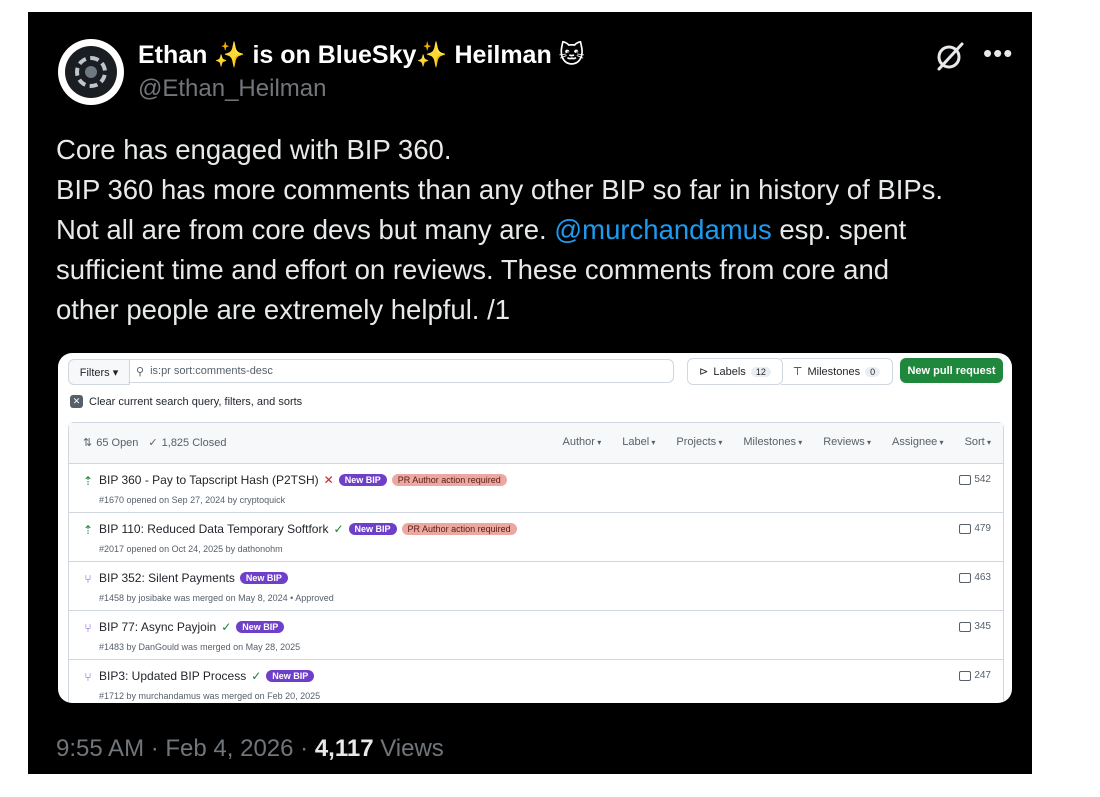 This screenshot has height=797, width=1100. I want to click on pr-title: BIP 110: Reduced Data Temporary Softfork, so click(214, 529).